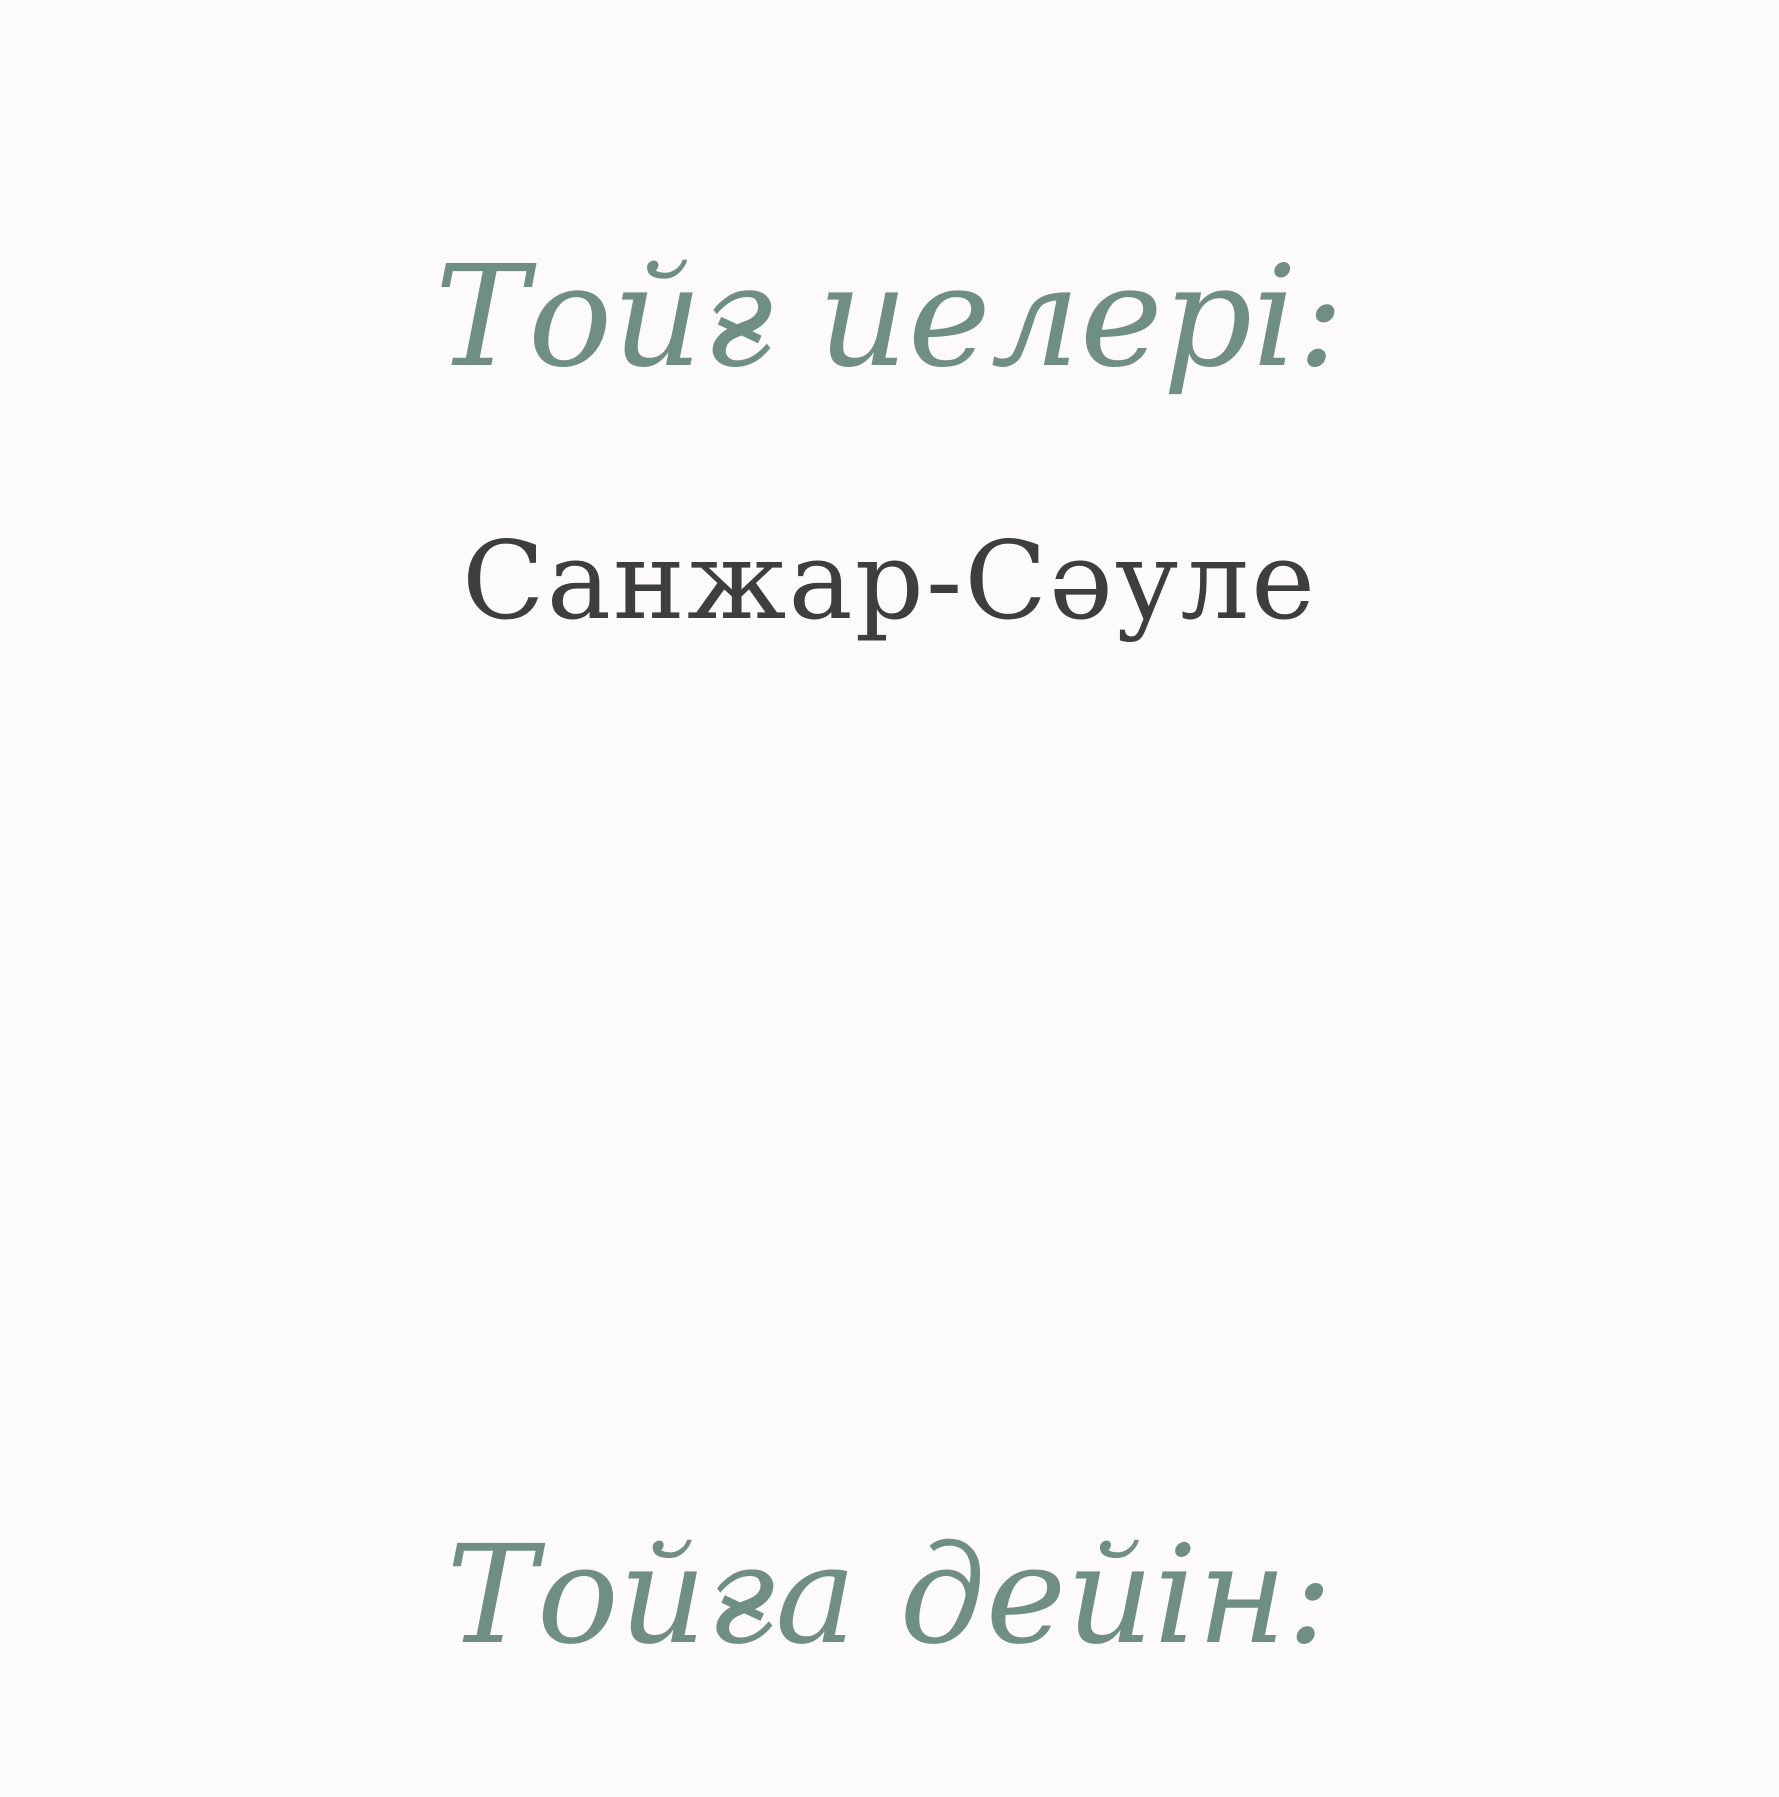 The height and width of the screenshot is (1797, 1779). Describe the element at coordinates (889, 581) in the screenshot. I see `couple-names: Санжар-Сәуле` at that location.